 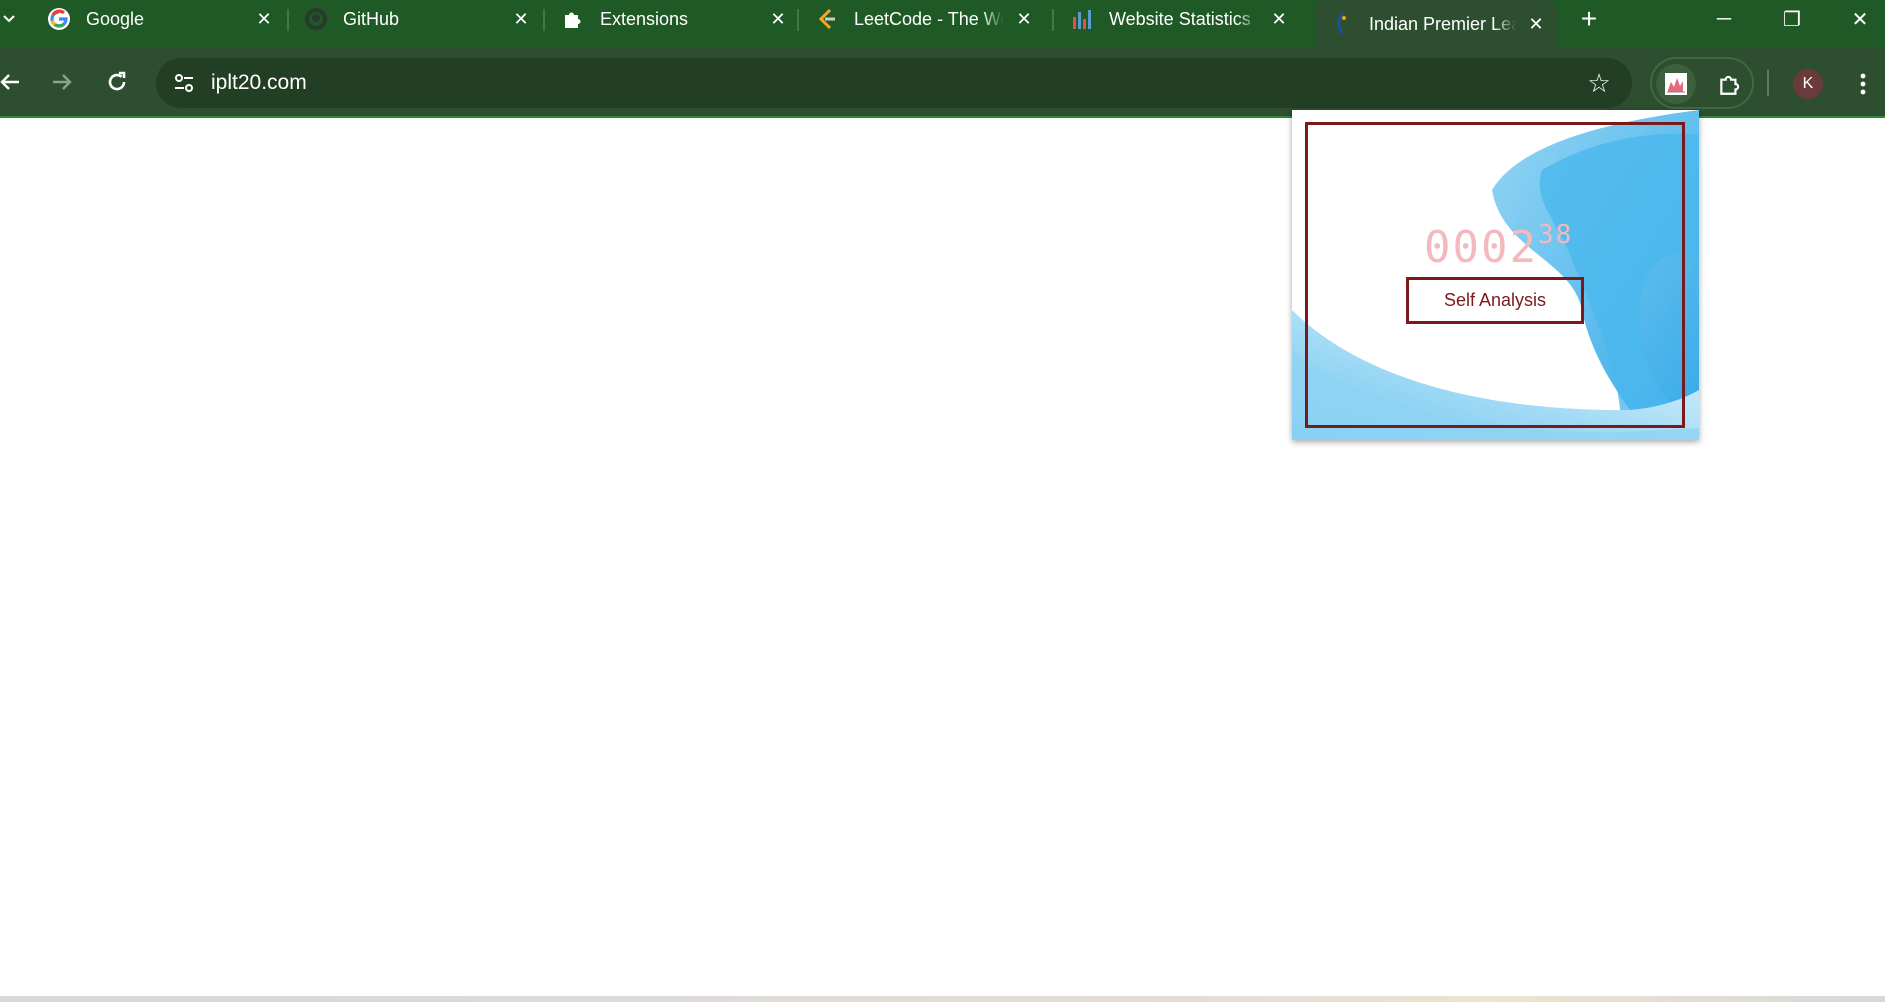 What do you see at coordinates (117, 82) in the screenshot?
I see `reload-button` at bounding box center [117, 82].